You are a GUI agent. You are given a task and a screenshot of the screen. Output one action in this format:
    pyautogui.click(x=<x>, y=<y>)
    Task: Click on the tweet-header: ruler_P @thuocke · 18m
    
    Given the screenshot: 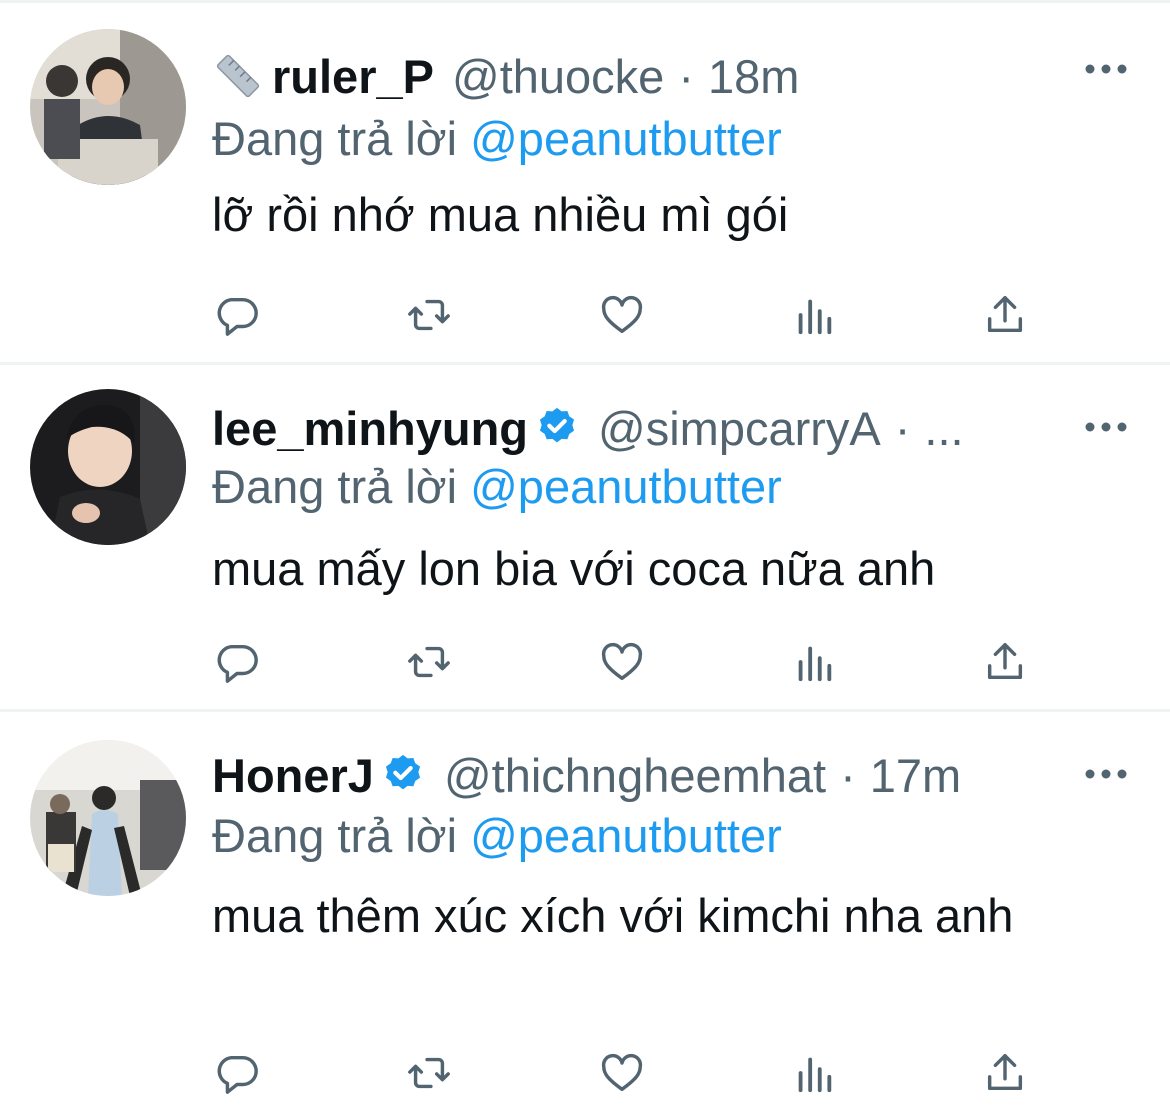 What is the action you would take?
    pyautogui.click(x=652, y=76)
    